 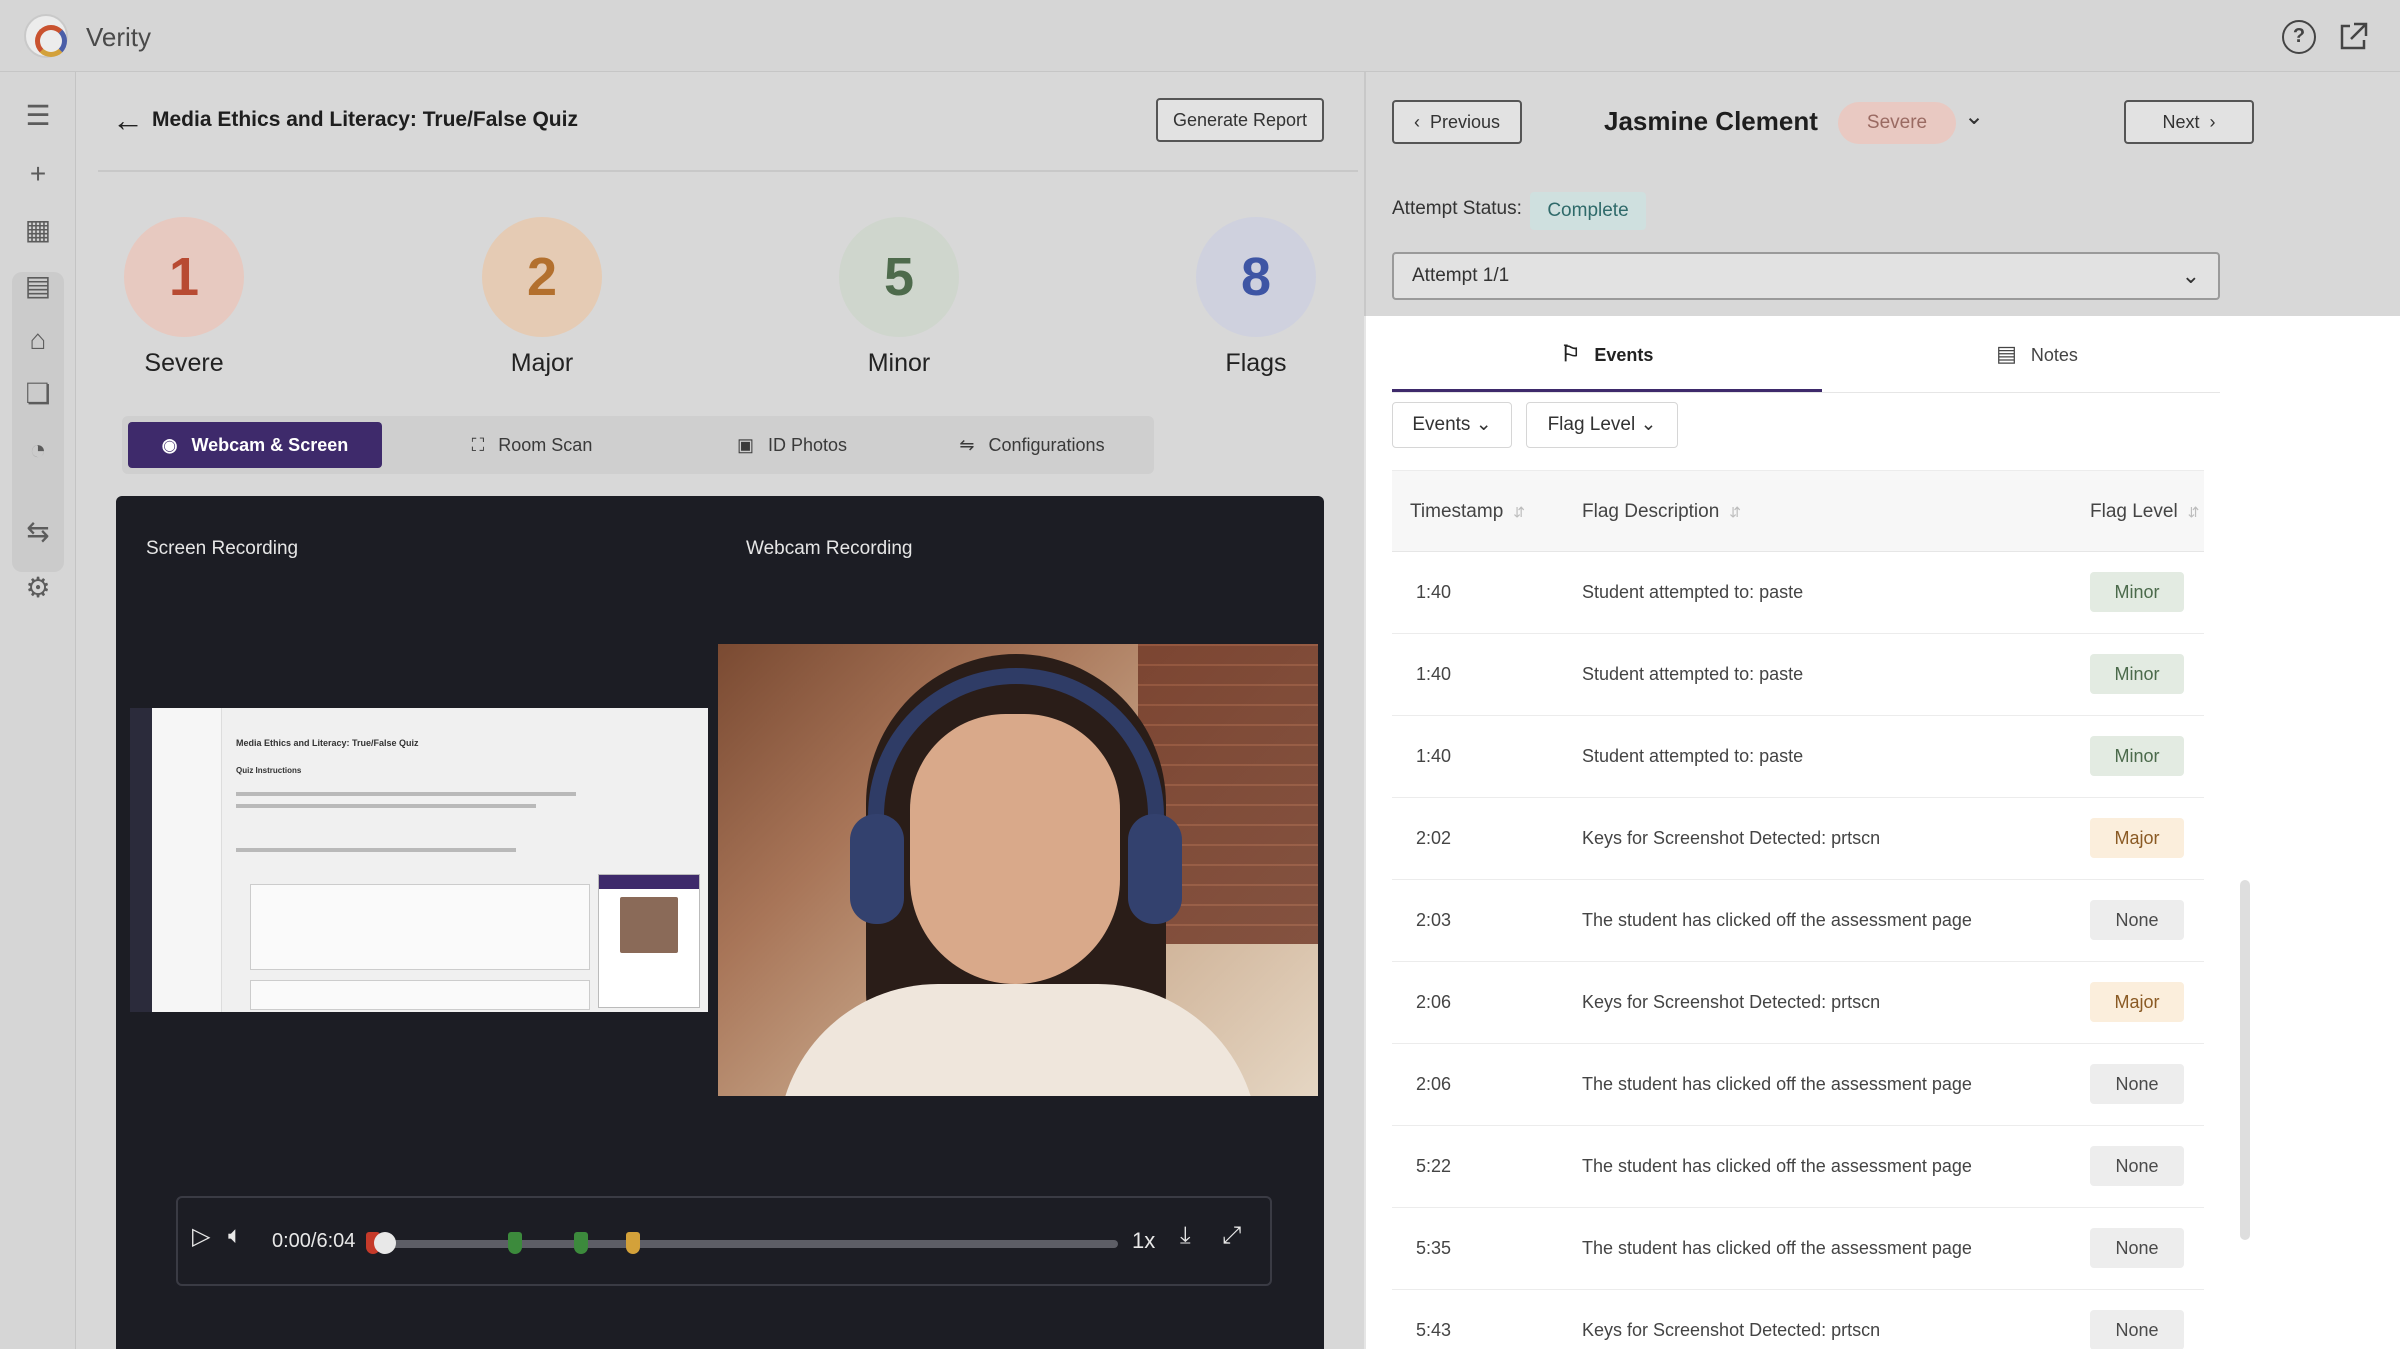 What do you see at coordinates (1434, 592) in the screenshot?
I see `row-timestamp: 1:40` at bounding box center [1434, 592].